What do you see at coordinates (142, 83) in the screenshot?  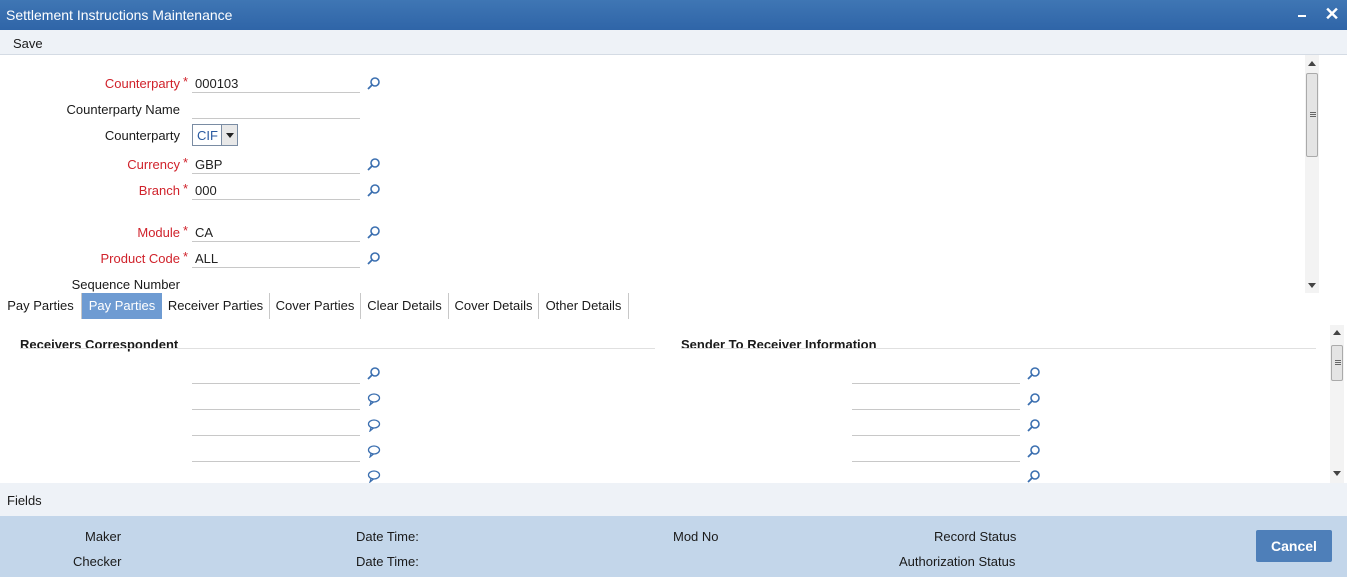 I see `counterparty-label: Counterparty` at bounding box center [142, 83].